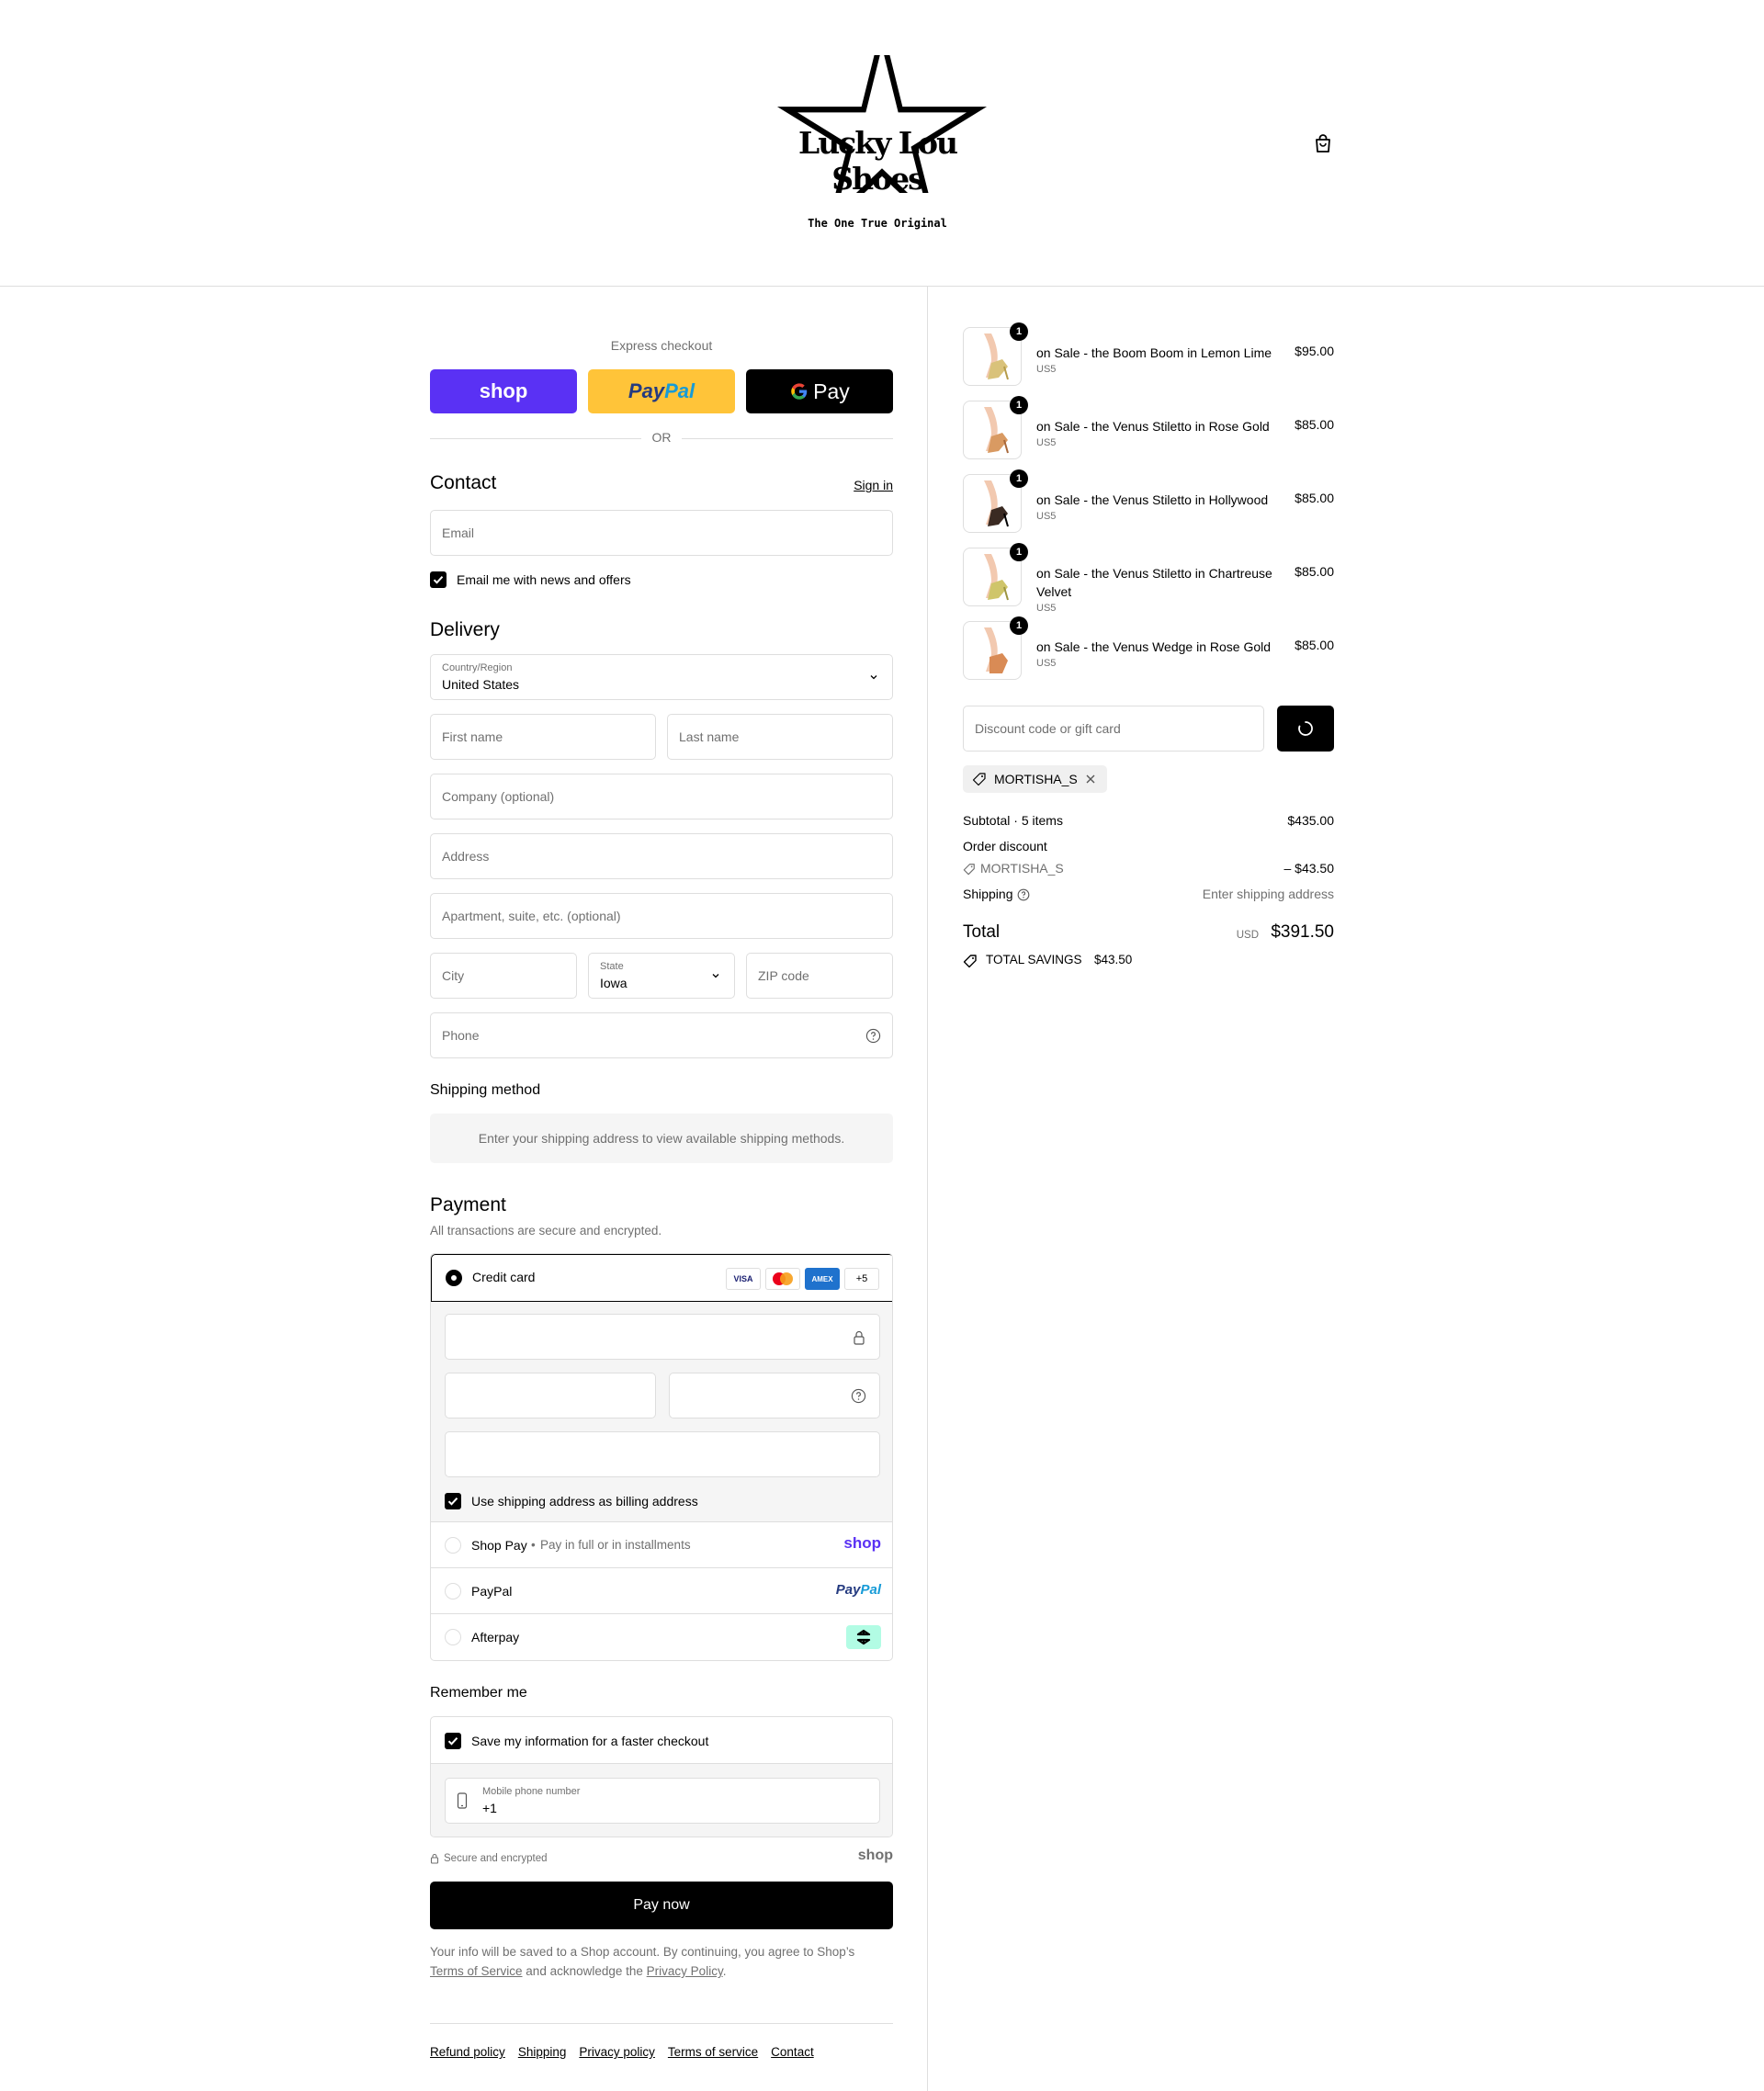 This screenshot has width=1764, height=2091. Describe the element at coordinates (1005, 846) in the screenshot. I see `order-discount-label: Order discount` at that location.